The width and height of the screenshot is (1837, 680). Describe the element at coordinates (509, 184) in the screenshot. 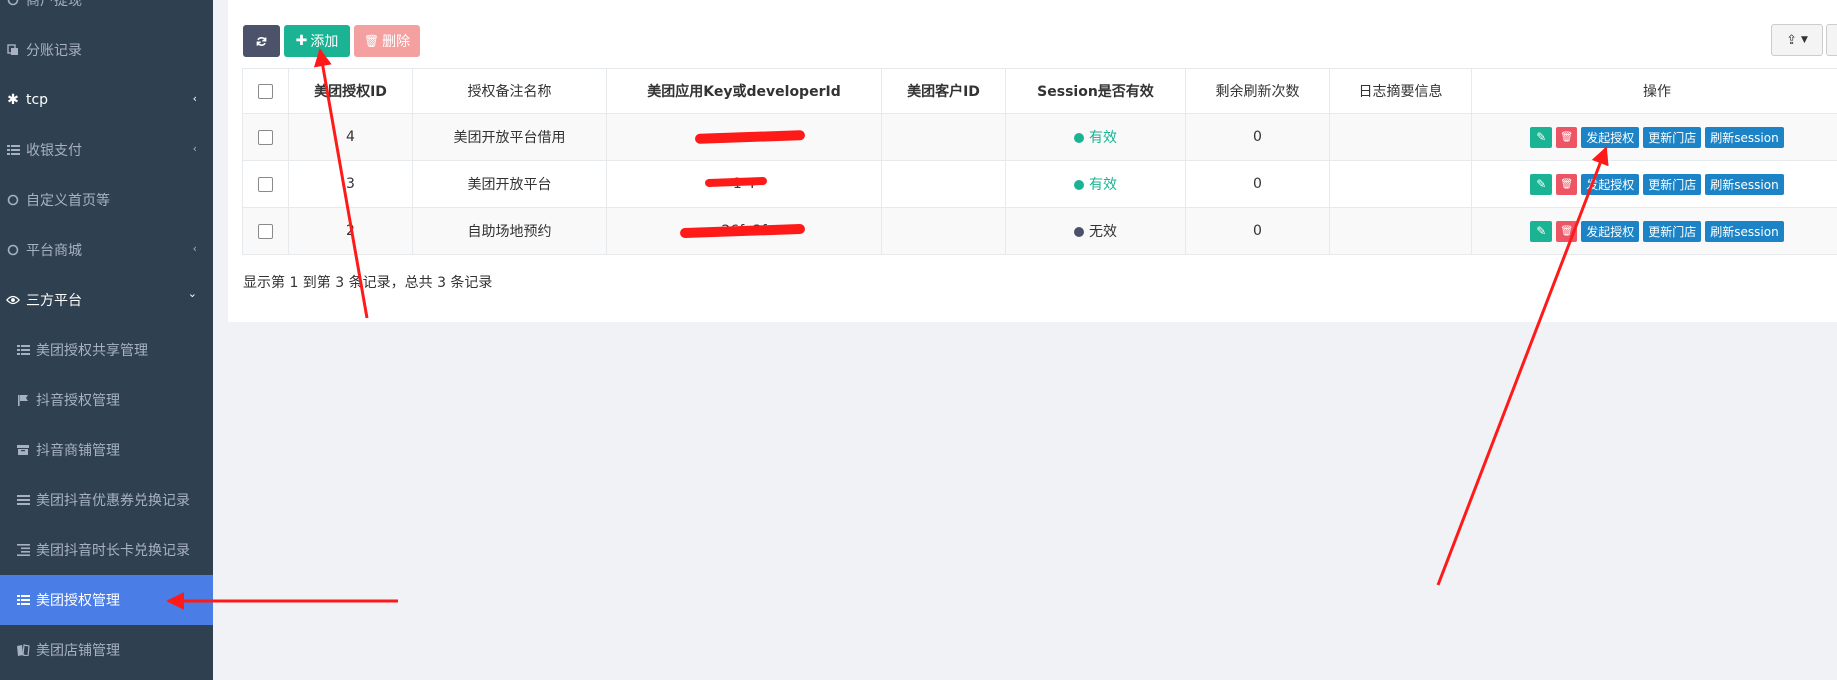

I see `name-cell: 美团开放平台` at that location.